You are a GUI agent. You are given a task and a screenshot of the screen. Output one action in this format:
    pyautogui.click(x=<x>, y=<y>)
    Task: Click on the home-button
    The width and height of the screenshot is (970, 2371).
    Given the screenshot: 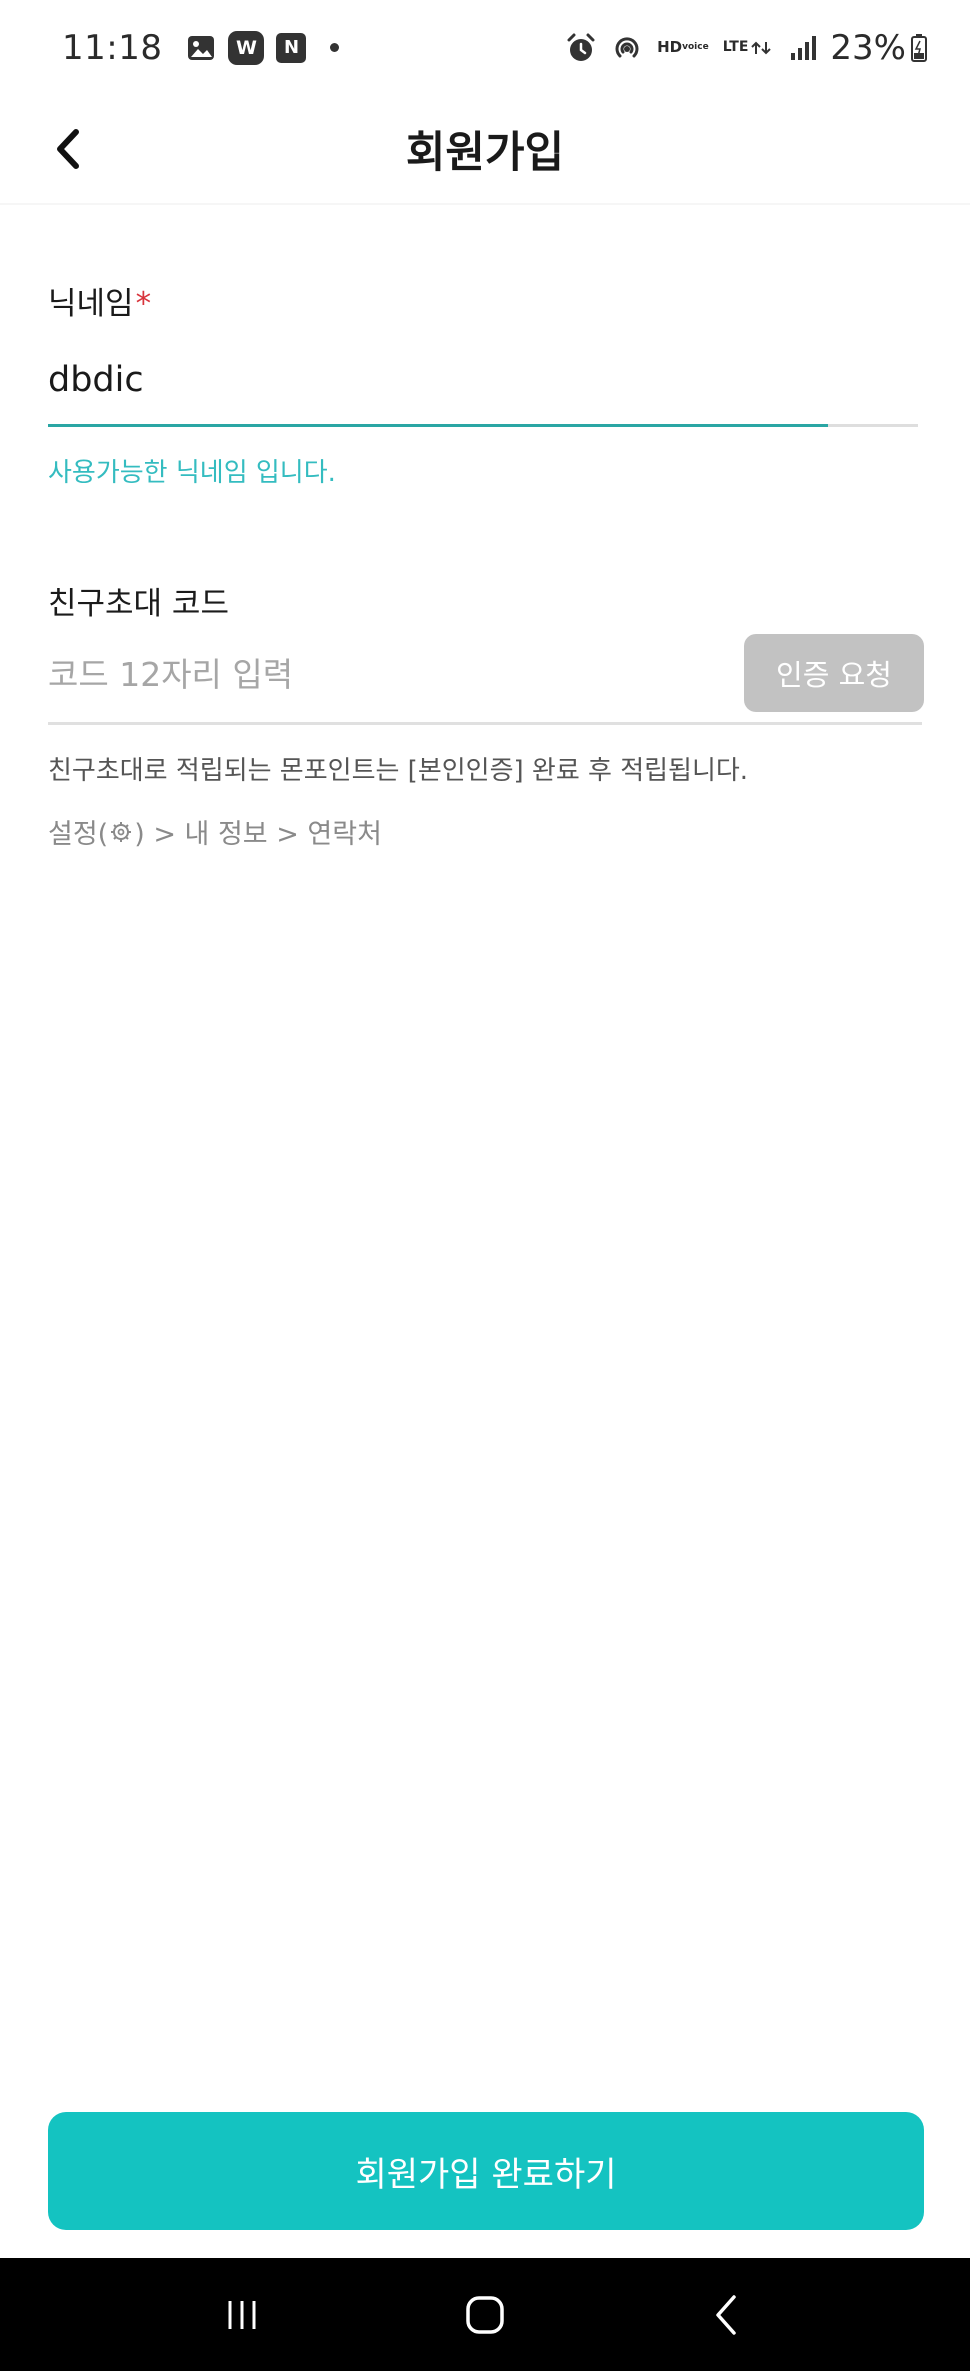 What is the action you would take?
    pyautogui.click(x=485, y=2315)
    